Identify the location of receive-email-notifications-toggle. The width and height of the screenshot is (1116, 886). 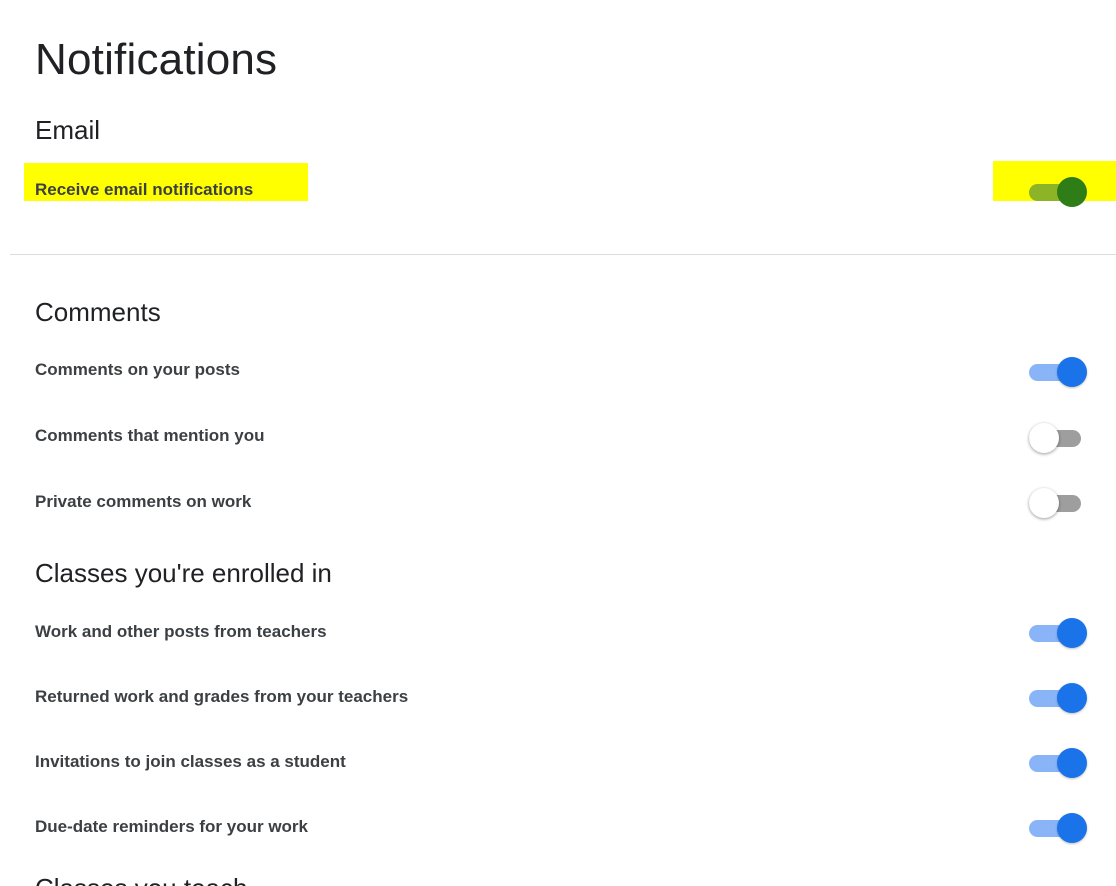
(1058, 192).